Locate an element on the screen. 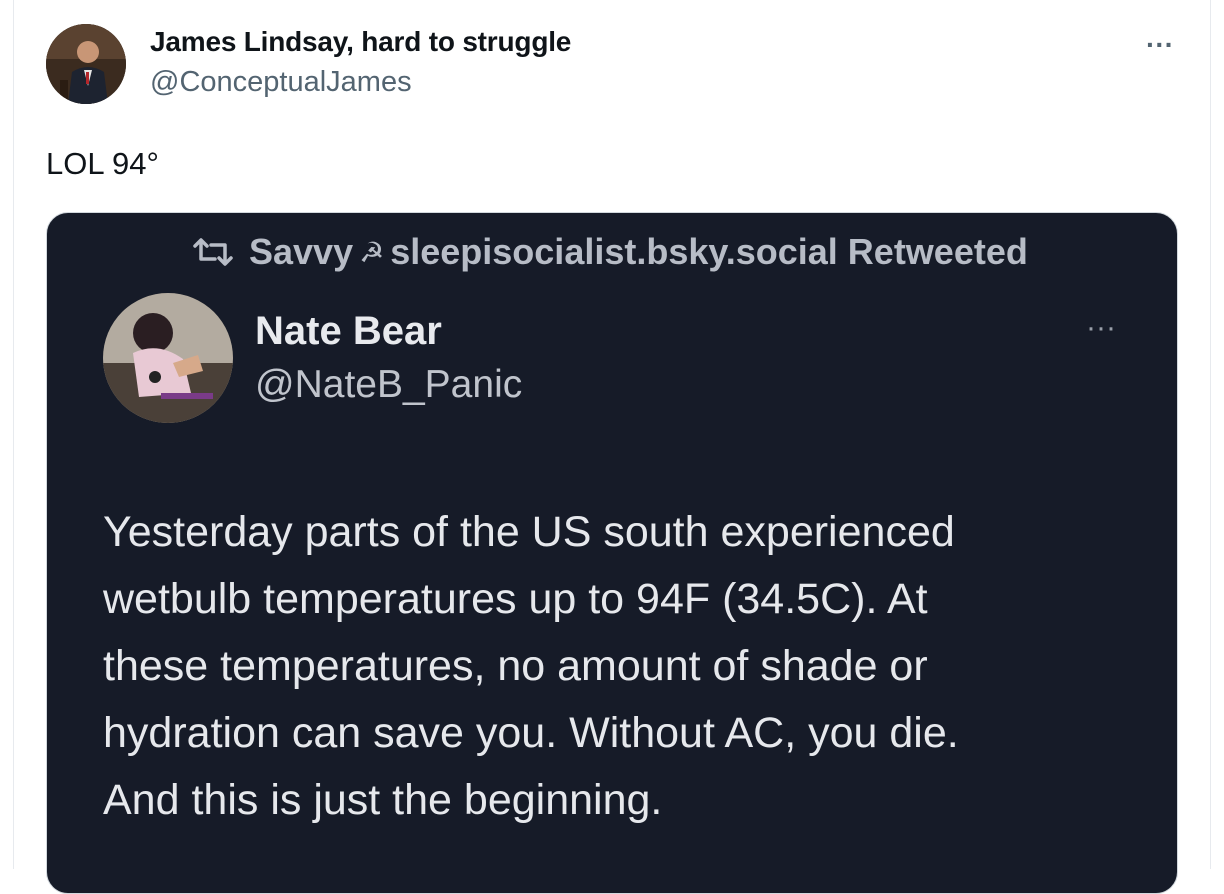 Image resolution: width=1224 pixels, height=894 pixels. more-options-icon: ··· is located at coordinates (1160, 45).